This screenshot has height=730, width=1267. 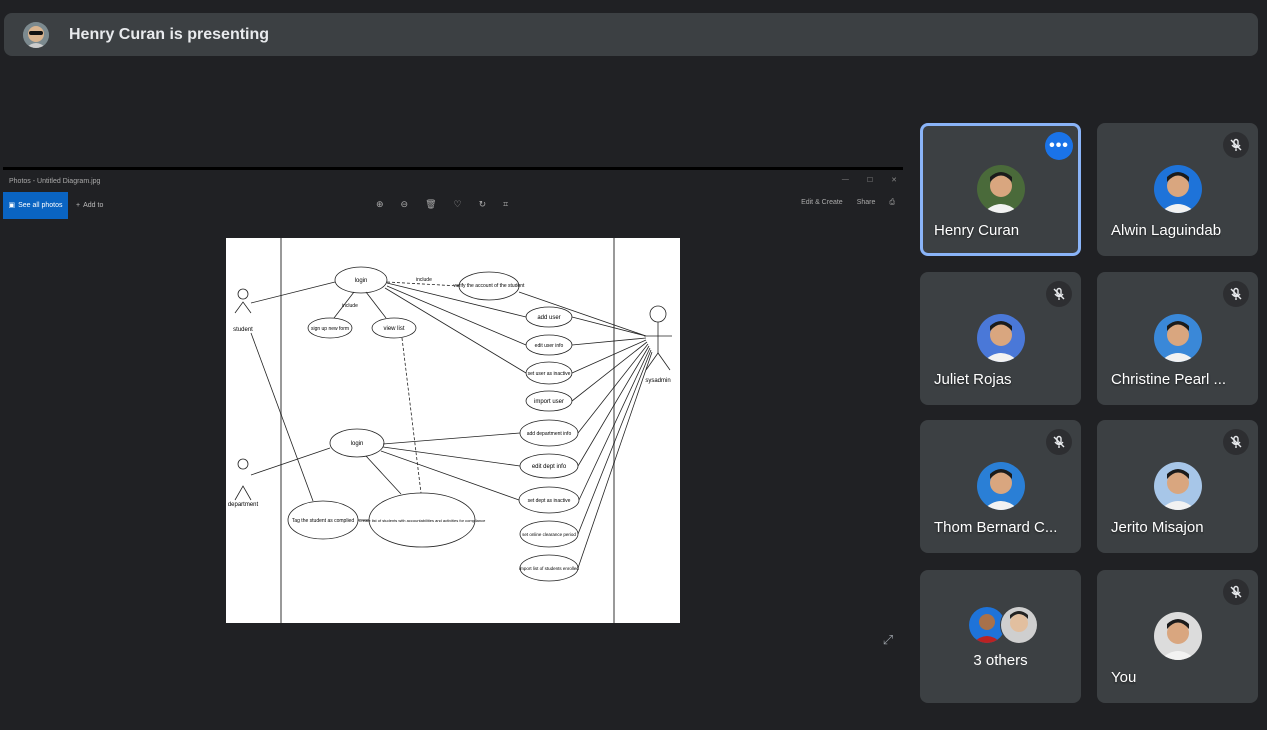 What do you see at coordinates (1166, 230) in the screenshot?
I see `participant-name: Alwin Laguindab` at bounding box center [1166, 230].